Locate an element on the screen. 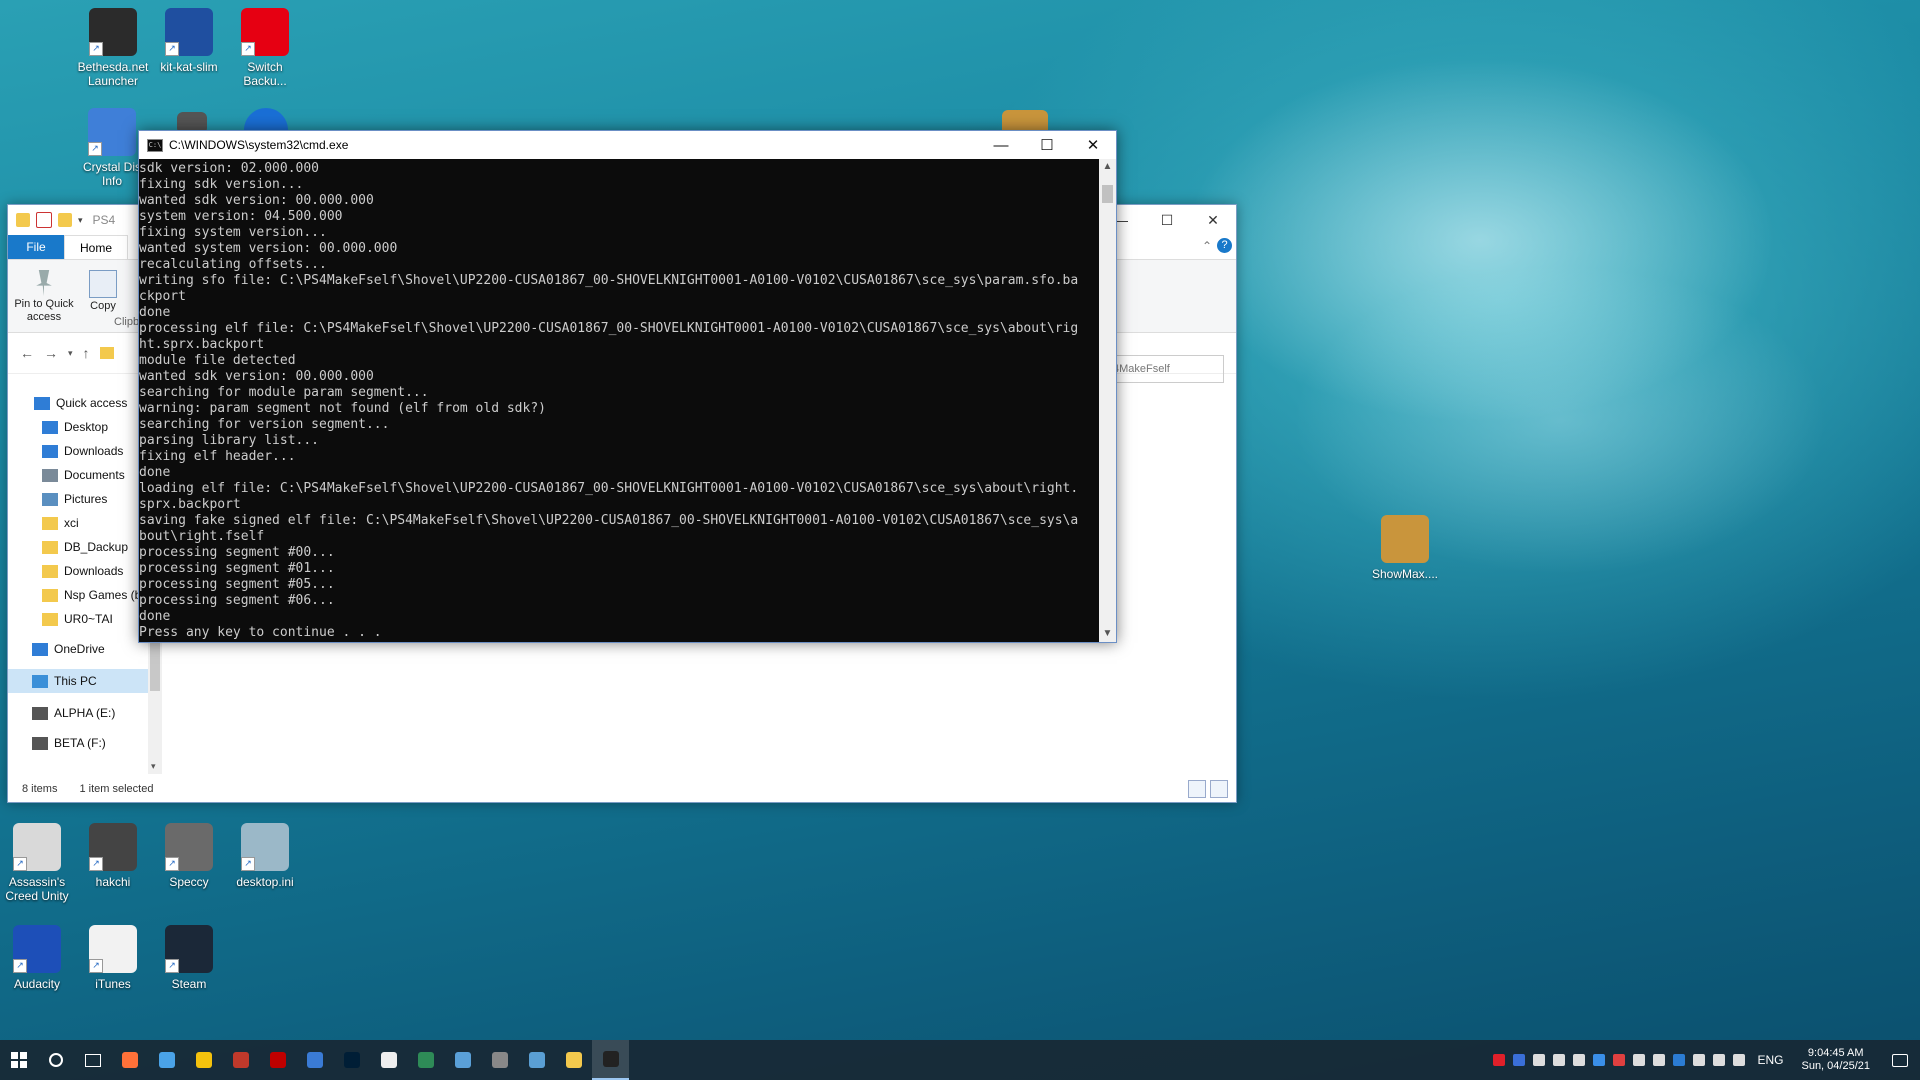 This screenshot has width=1920, height=1080. minimize-button: — is located at coordinates (1001, 145).